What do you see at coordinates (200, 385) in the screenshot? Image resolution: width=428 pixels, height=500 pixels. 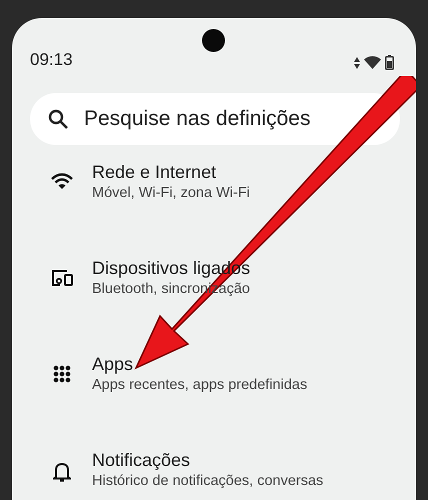 I see `item-subtitle: Apps recentes, apps predefinidas` at bounding box center [200, 385].